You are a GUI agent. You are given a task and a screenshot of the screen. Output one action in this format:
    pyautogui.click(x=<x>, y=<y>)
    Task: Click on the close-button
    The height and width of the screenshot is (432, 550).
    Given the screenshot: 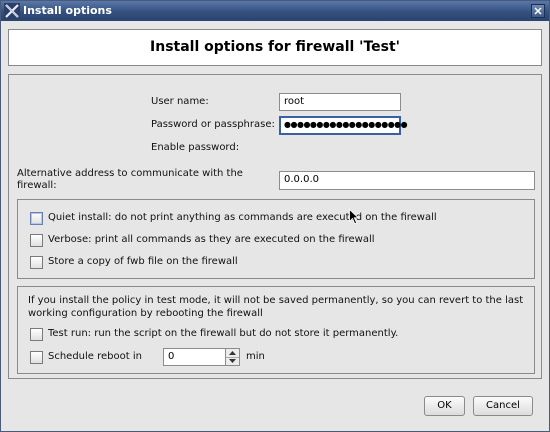 What is the action you would take?
    pyautogui.click(x=538, y=11)
    